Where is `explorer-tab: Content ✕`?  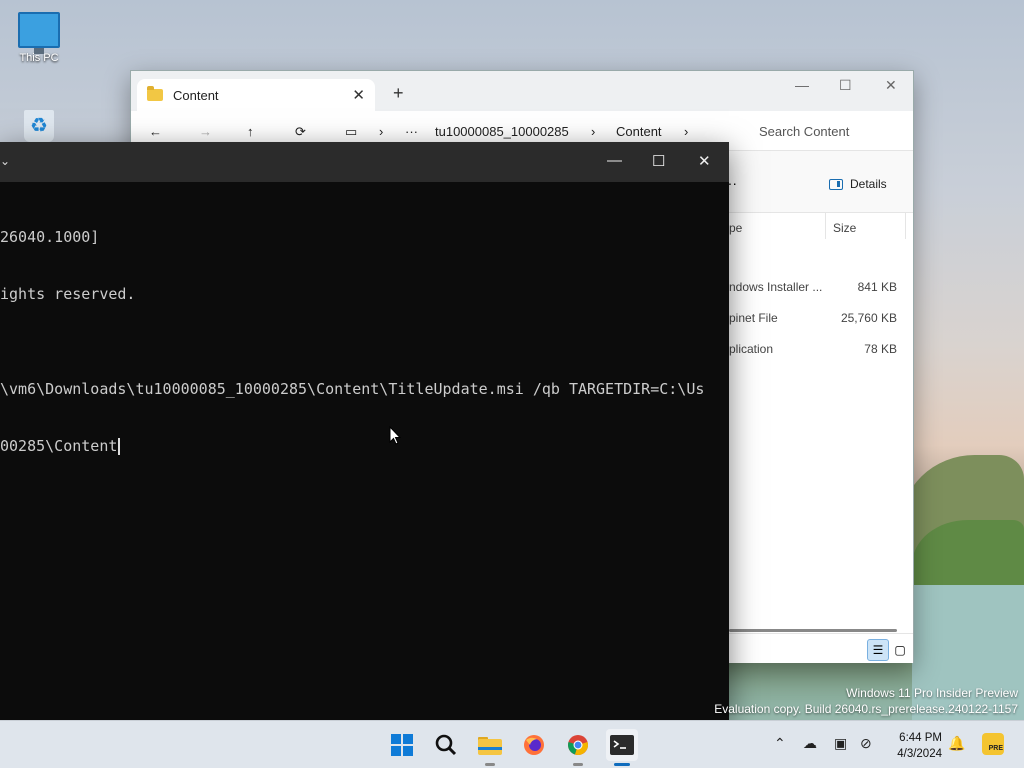
explorer-tab: Content ✕ is located at coordinates (256, 95).